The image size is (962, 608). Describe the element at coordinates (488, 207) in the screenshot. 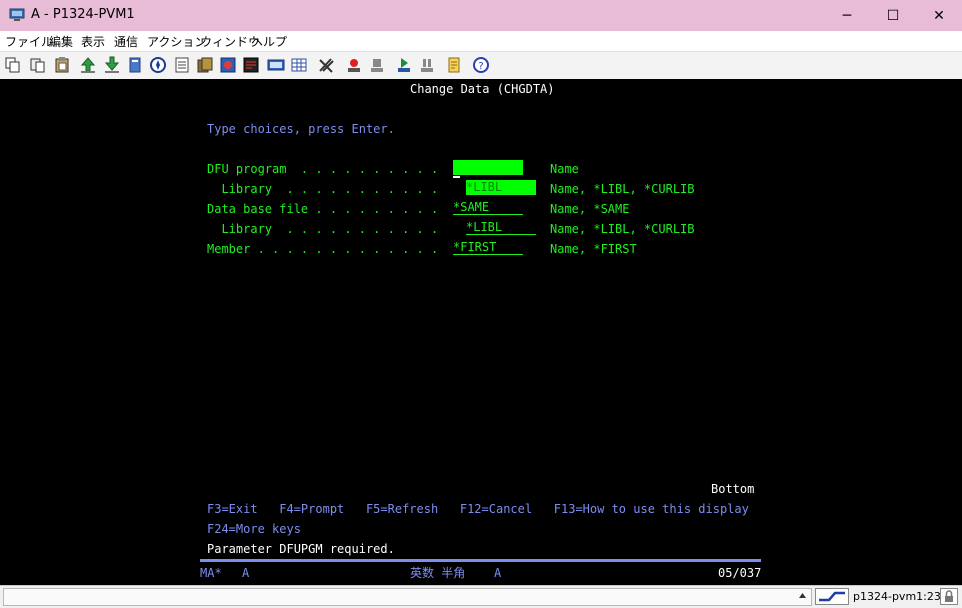

I see `database-file-input: *SAME` at that location.